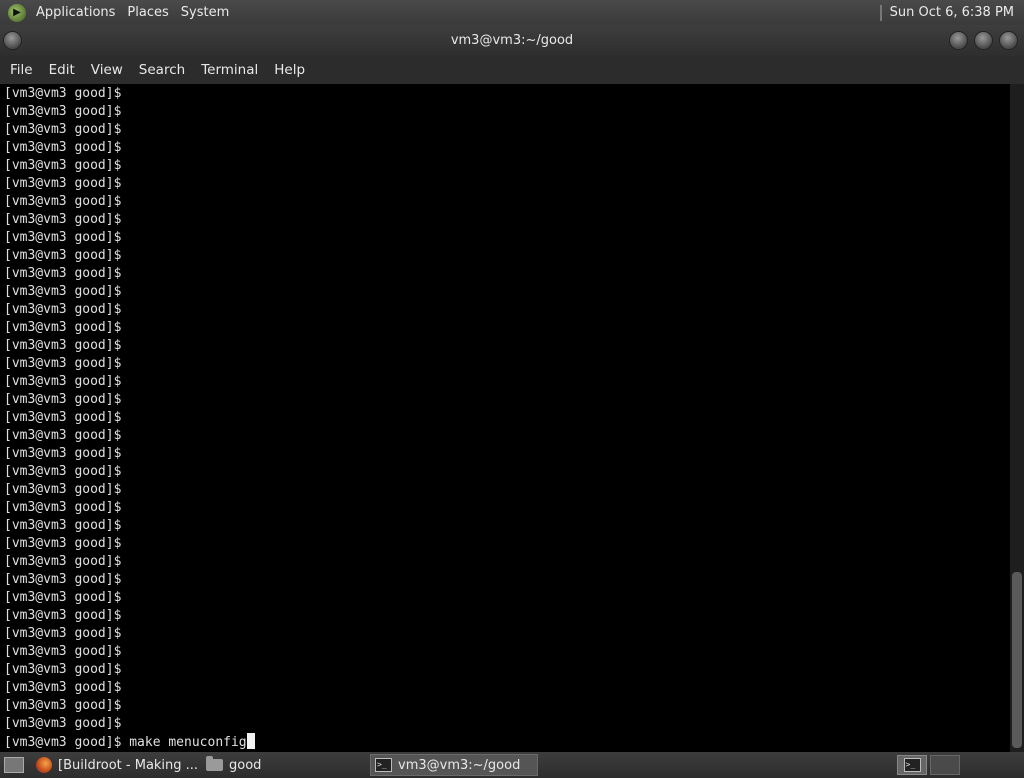 The width and height of the screenshot is (1024, 778). Describe the element at coordinates (14, 765) in the screenshot. I see `show-desktop-icon` at that location.